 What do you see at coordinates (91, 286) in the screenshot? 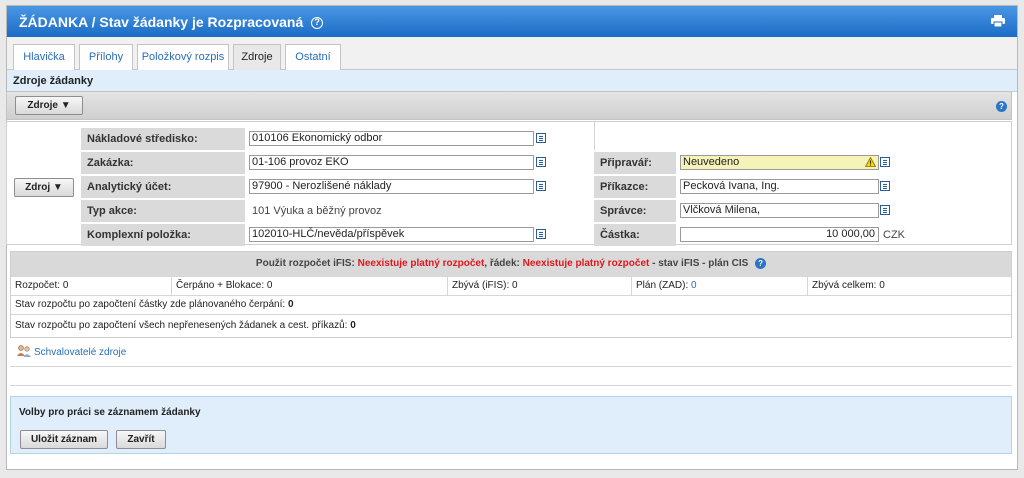
I see `budget-cell-rozpocet: Rozpočet: 0` at bounding box center [91, 286].